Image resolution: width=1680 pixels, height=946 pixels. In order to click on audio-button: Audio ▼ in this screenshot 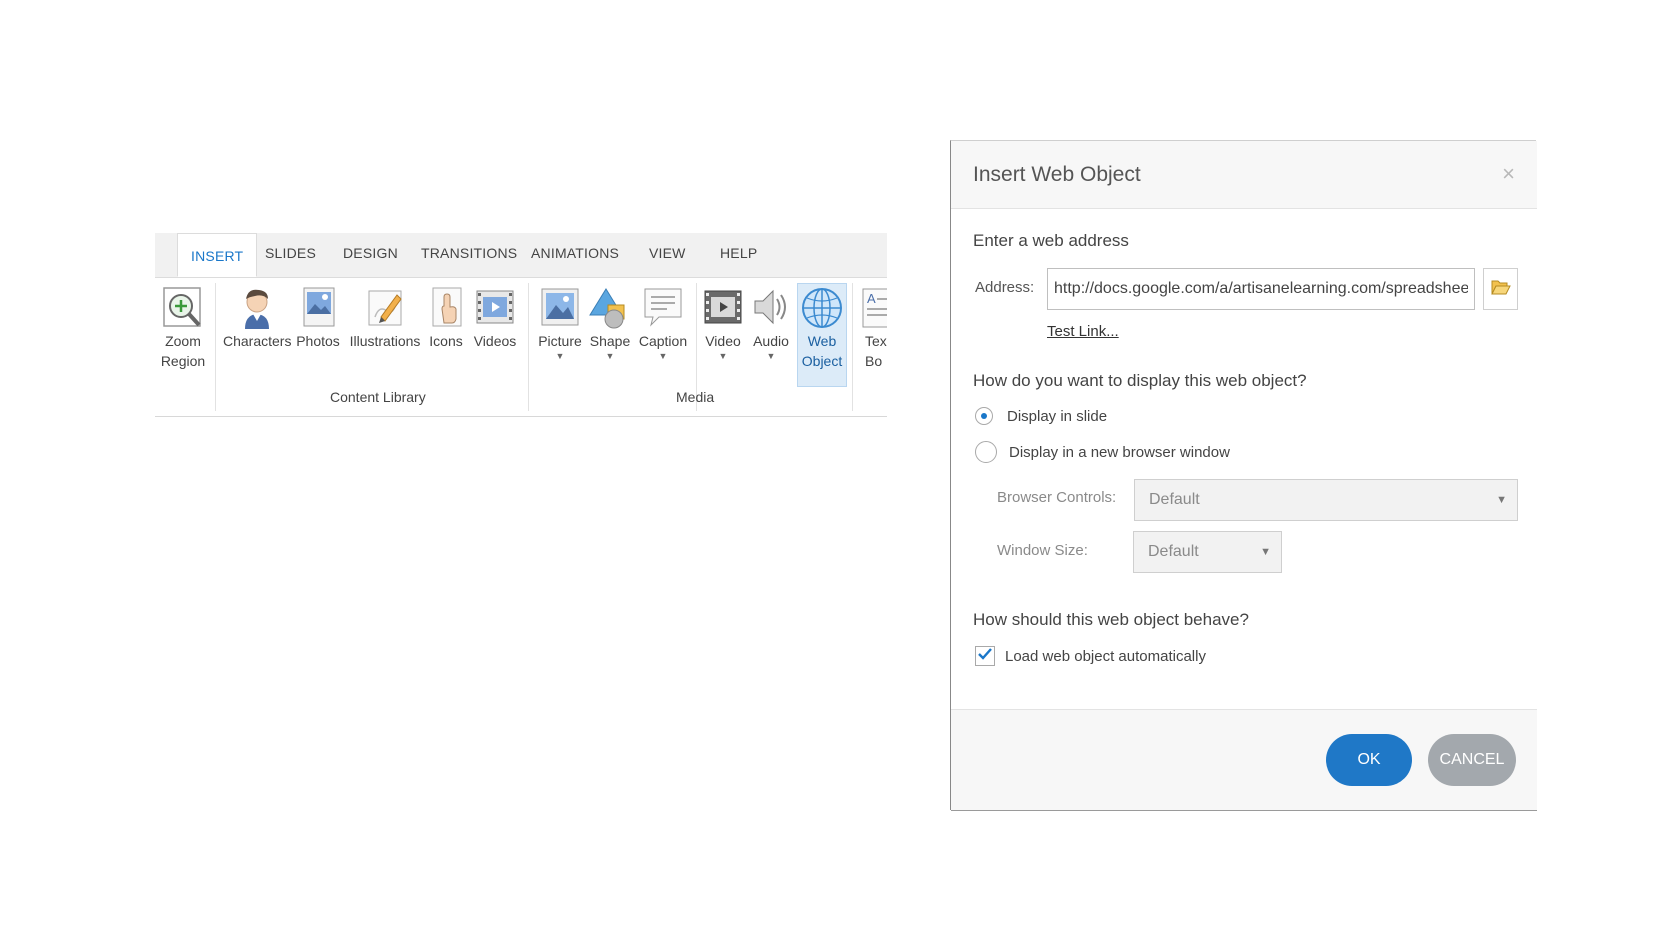, I will do `click(771, 323)`.